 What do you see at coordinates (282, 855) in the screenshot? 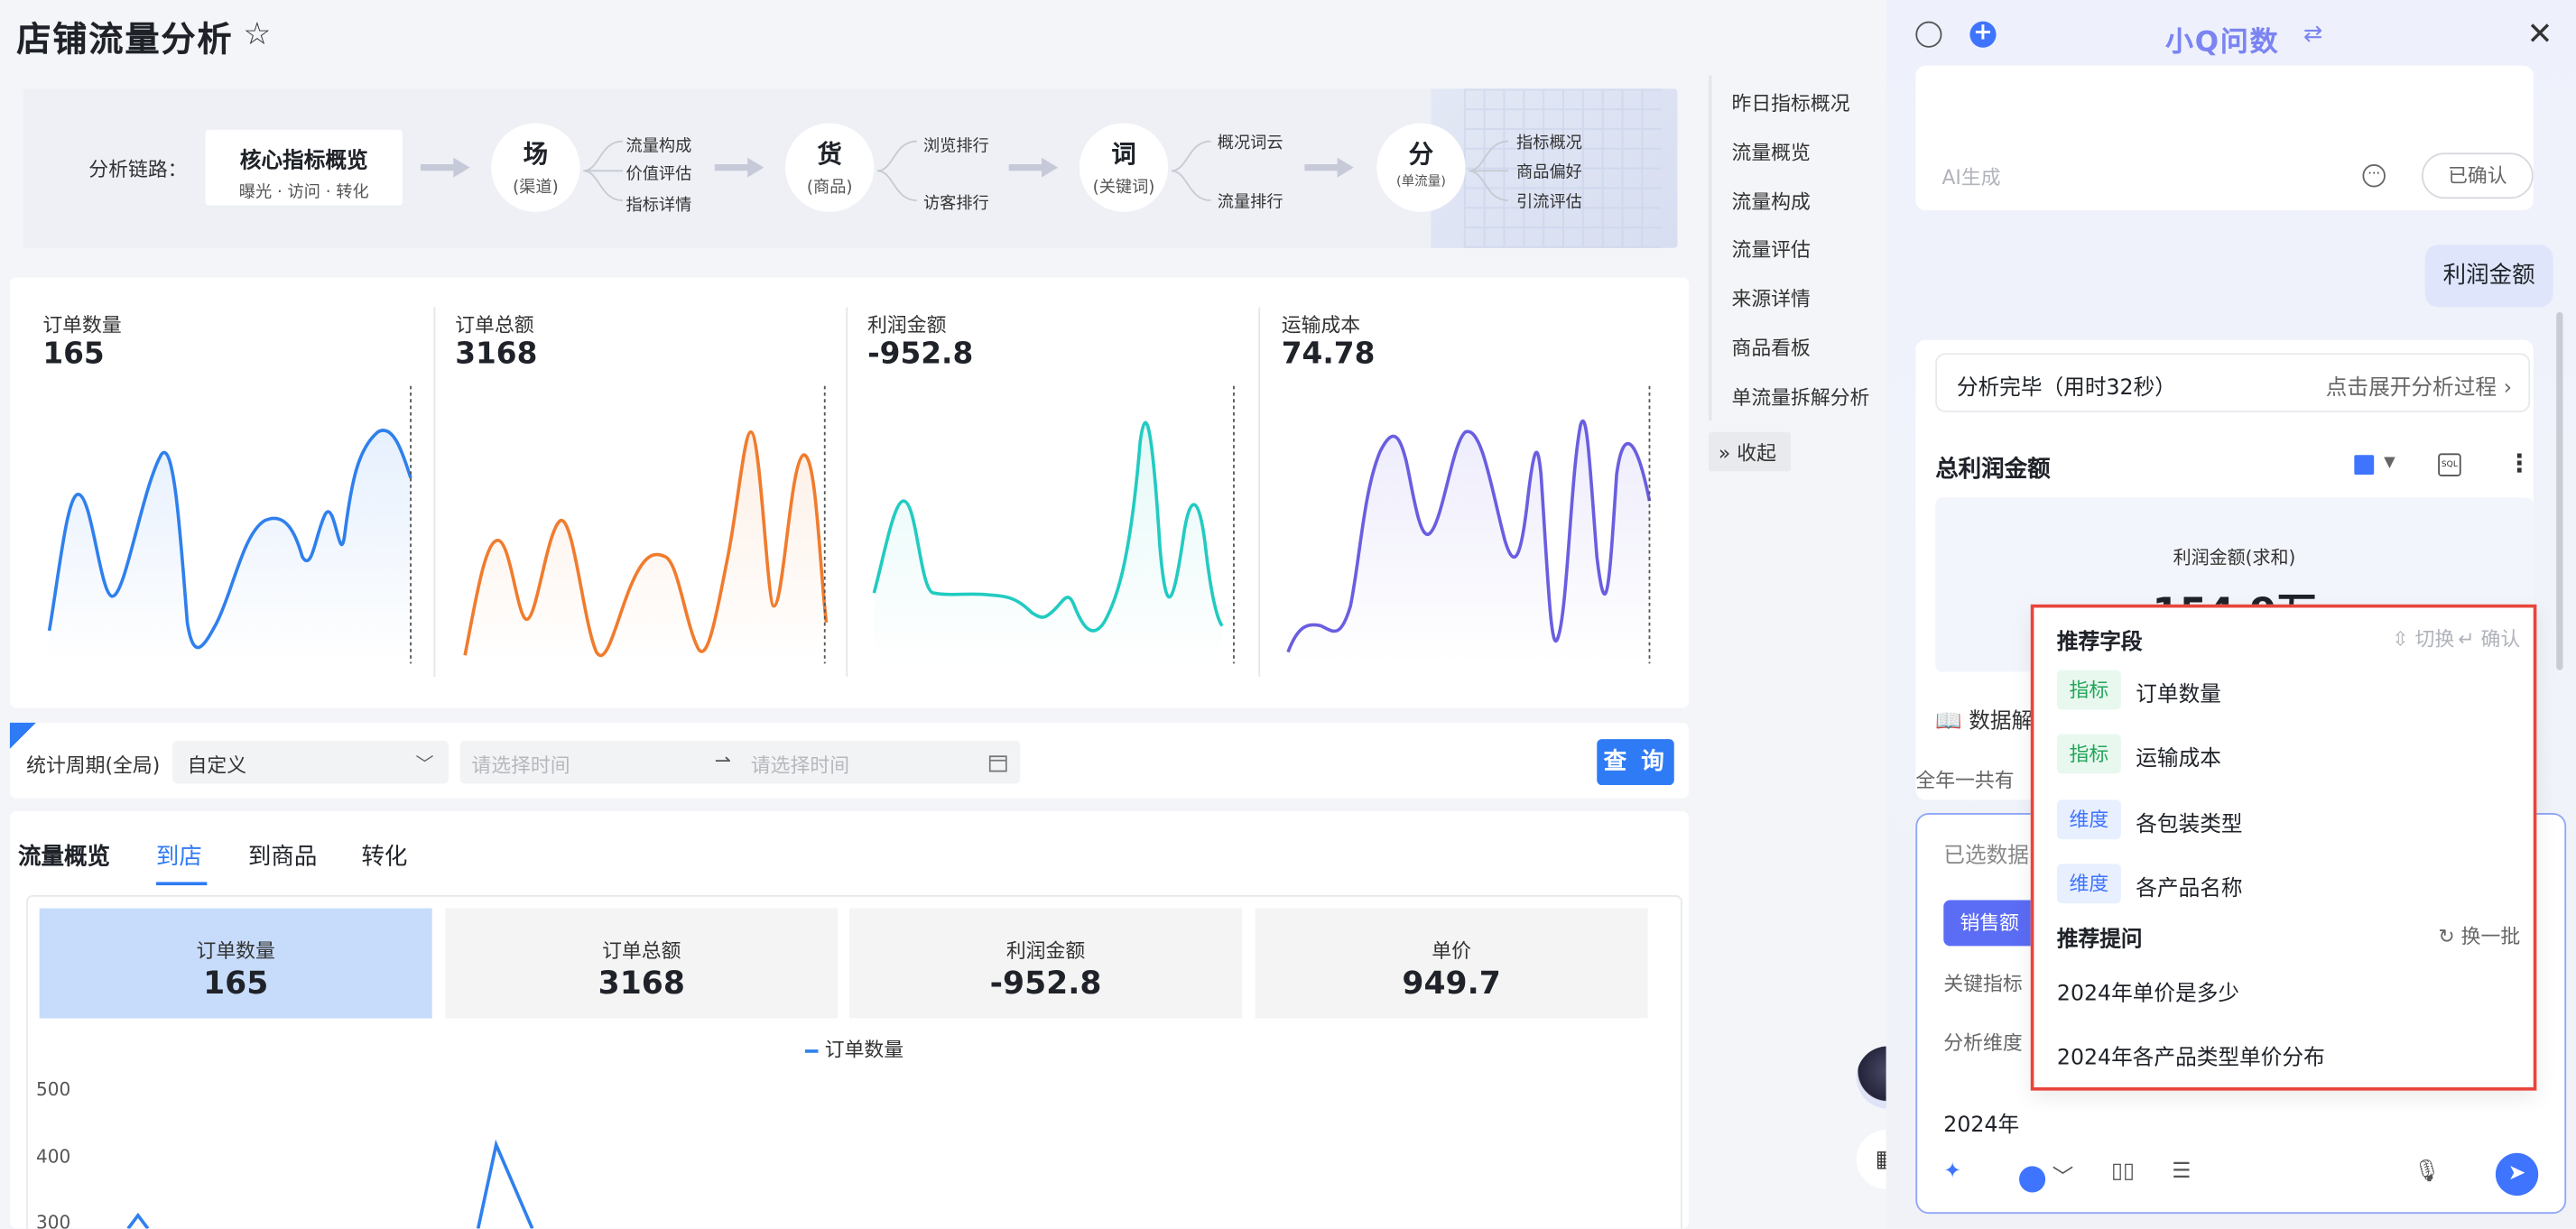
I see `tab-to-goods: 到商品` at bounding box center [282, 855].